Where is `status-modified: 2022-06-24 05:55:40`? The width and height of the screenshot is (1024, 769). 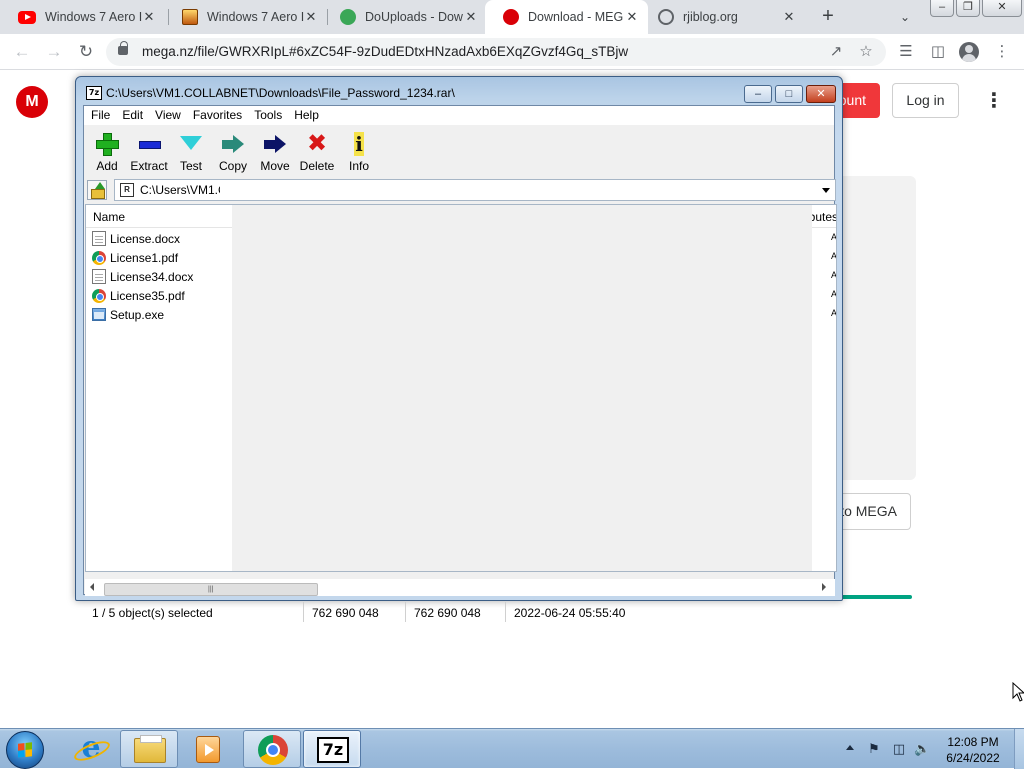
status-modified: 2022-06-24 05:55:40 is located at coordinates (570, 613).